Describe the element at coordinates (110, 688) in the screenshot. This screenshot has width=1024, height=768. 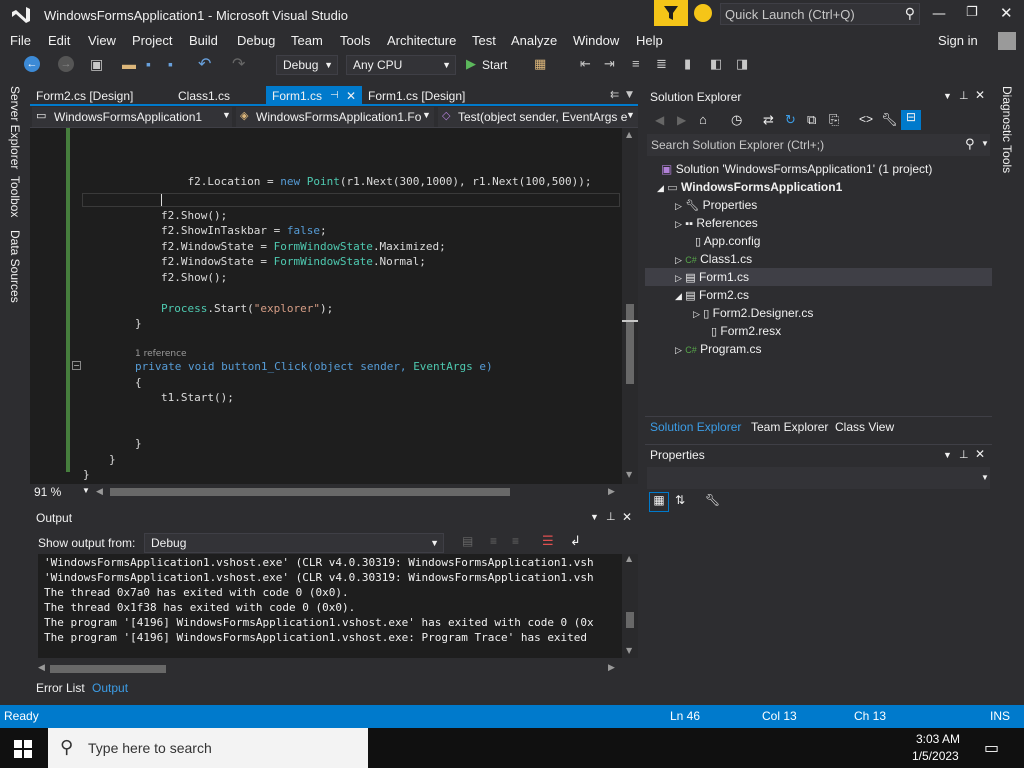
I see `tab-output: Output` at that location.